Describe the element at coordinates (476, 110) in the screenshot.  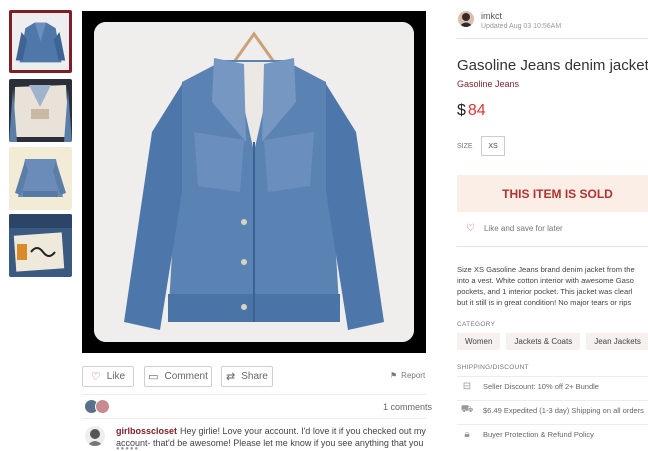
I see `price-amount: 84` at that location.